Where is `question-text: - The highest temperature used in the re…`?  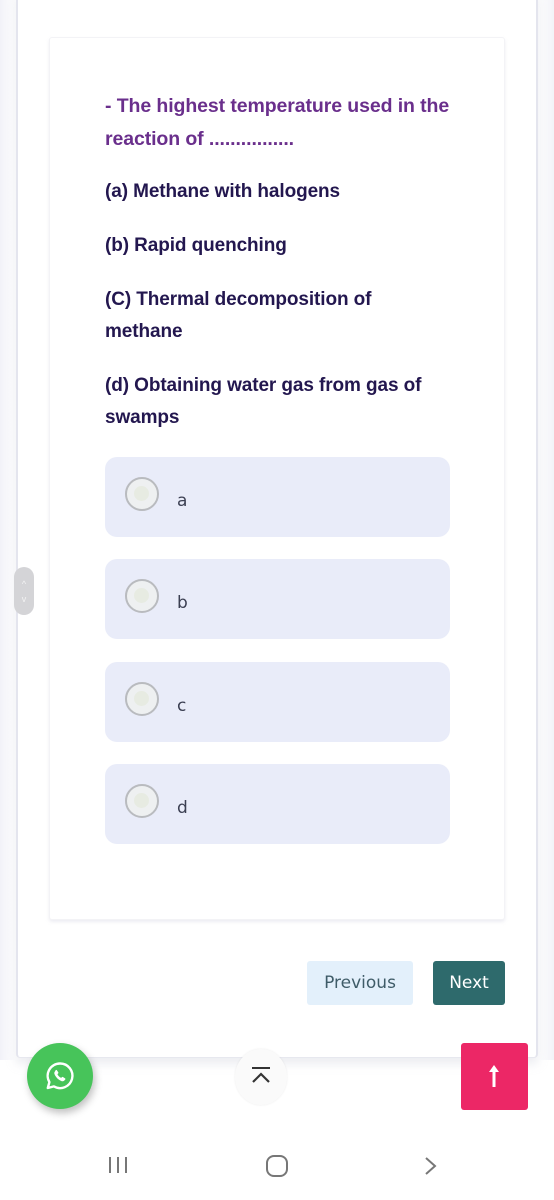 question-text: - The highest temperature used in the re… is located at coordinates (277, 122).